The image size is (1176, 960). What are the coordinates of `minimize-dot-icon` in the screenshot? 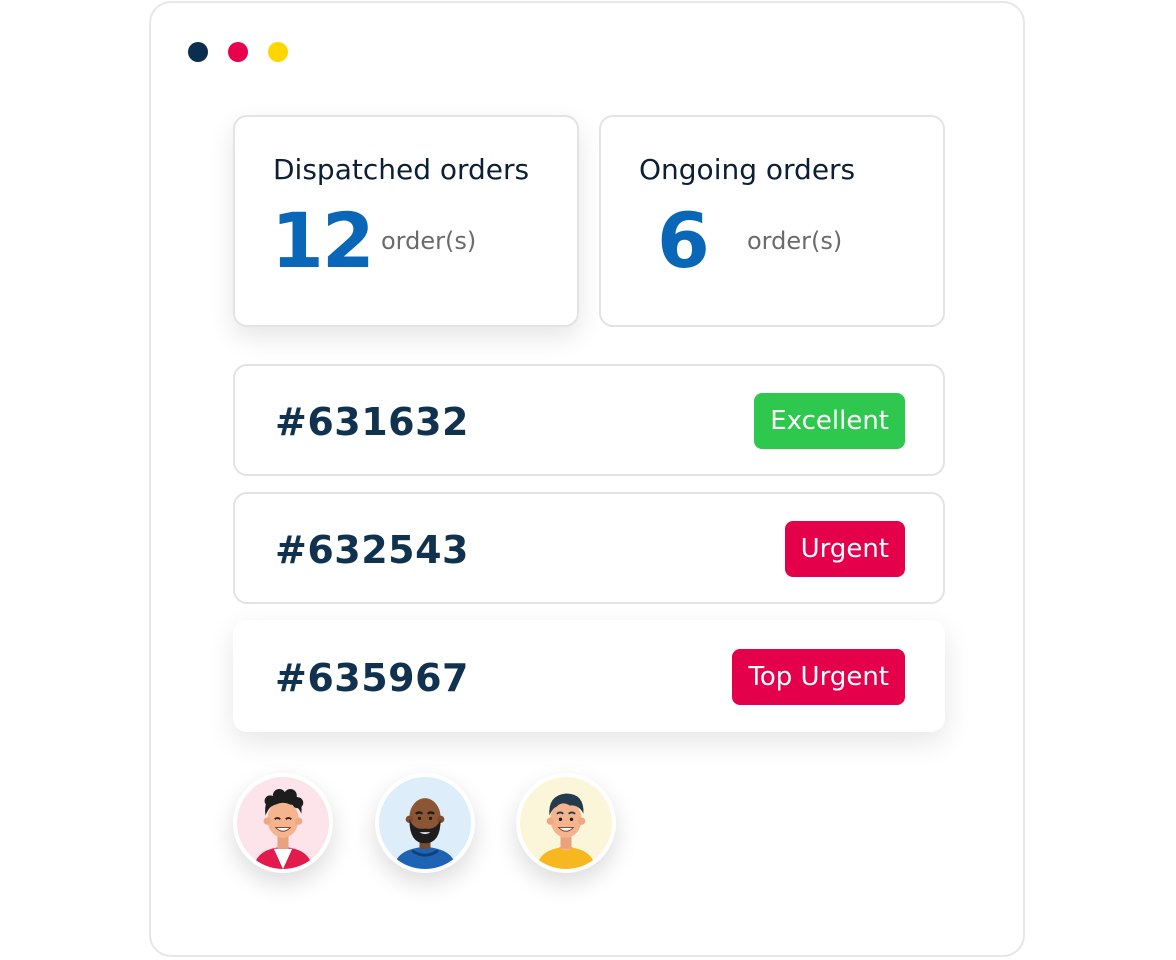 It's located at (238, 52).